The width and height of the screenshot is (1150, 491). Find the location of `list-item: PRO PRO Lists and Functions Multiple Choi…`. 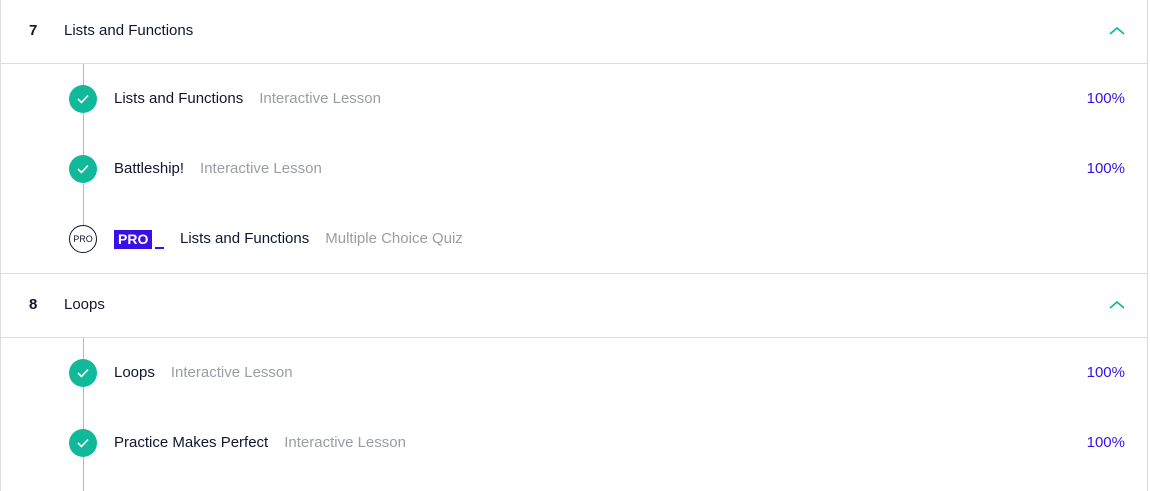

list-item: PRO PRO Lists and Functions Multiple Choi… is located at coordinates (574, 239).